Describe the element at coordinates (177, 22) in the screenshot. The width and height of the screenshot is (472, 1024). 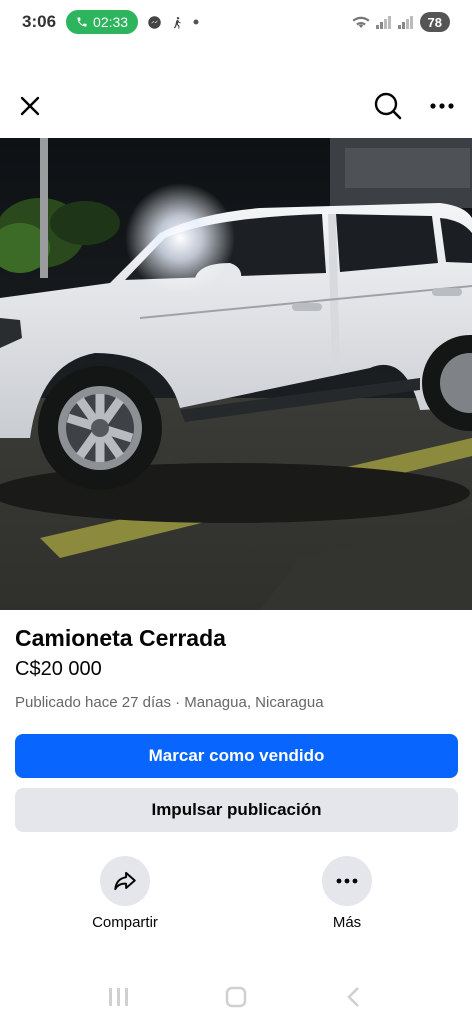
I see `walking-icon` at that location.